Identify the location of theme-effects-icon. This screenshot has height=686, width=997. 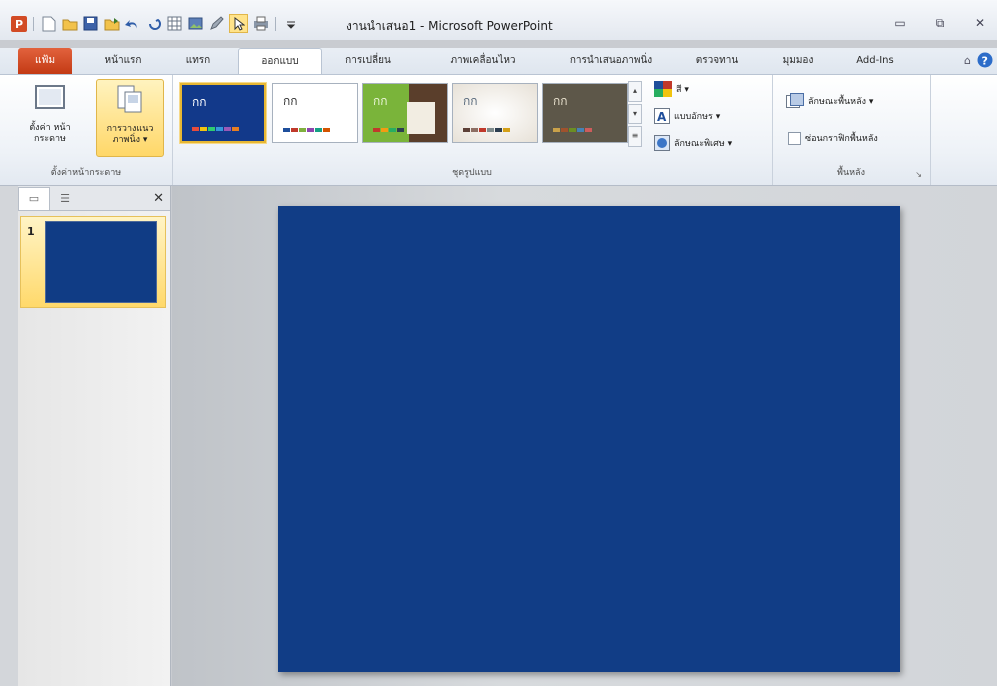
(662, 143).